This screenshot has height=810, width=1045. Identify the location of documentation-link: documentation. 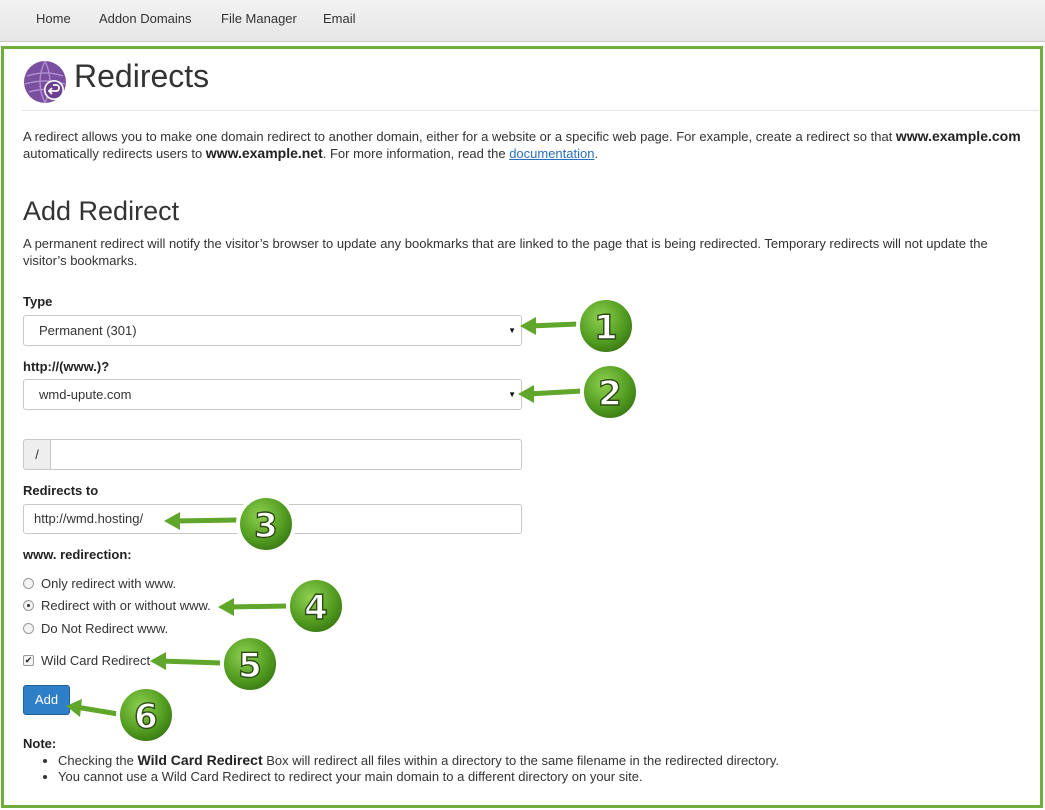
(551, 153).